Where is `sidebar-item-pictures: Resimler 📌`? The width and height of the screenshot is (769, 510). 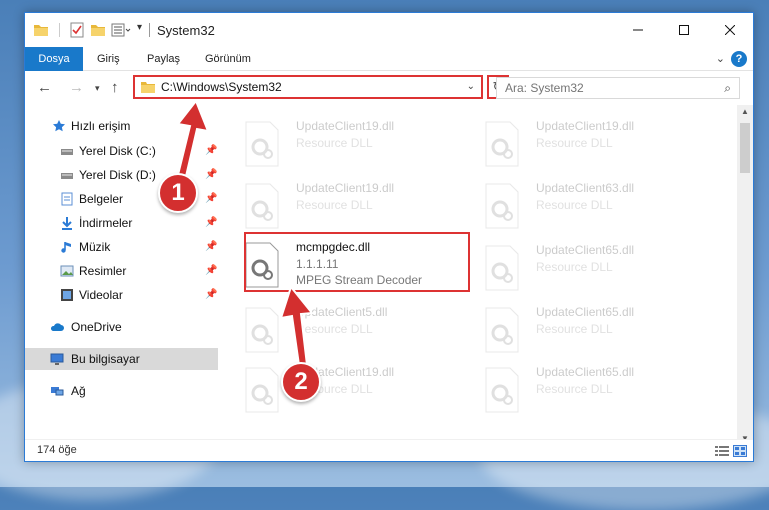
sidebar-item-pictures: Resimler 📌 is located at coordinates (121, 271).